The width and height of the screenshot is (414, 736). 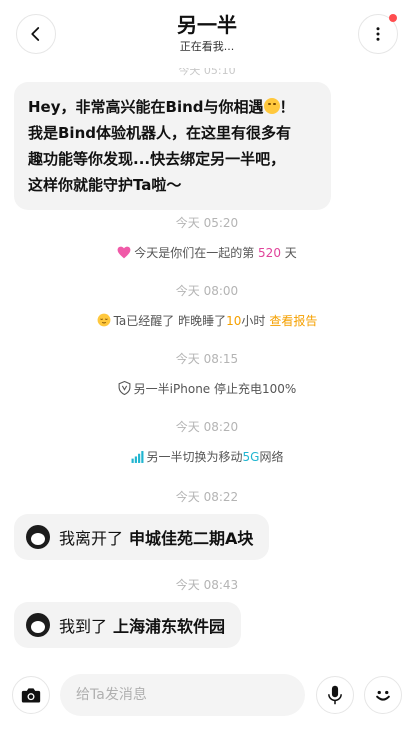 I want to click on network-type: 5G, so click(x=251, y=457).